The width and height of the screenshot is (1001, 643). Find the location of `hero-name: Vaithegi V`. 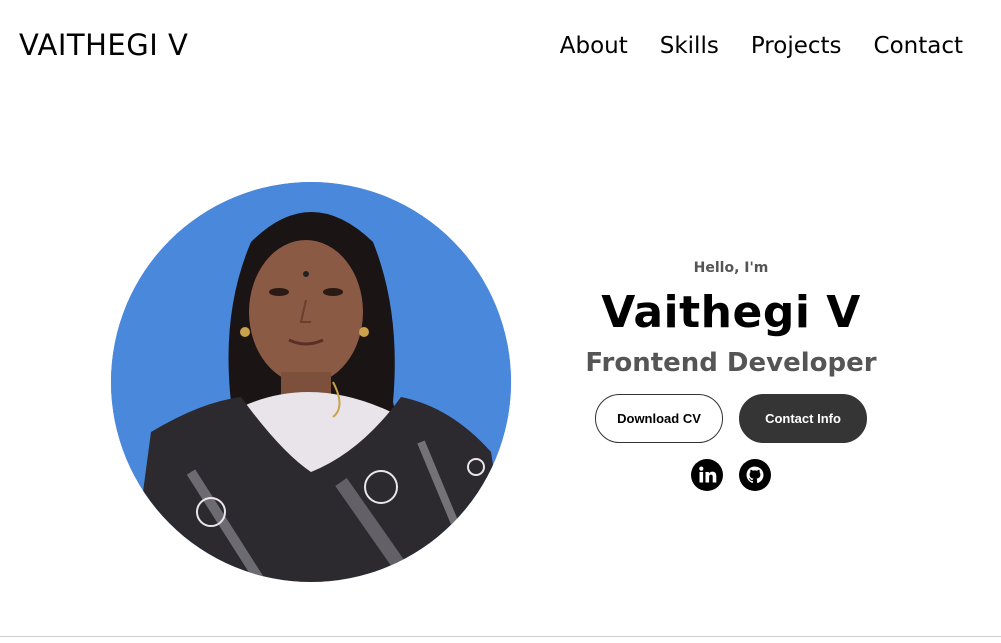

hero-name: Vaithegi V is located at coordinates (731, 312).